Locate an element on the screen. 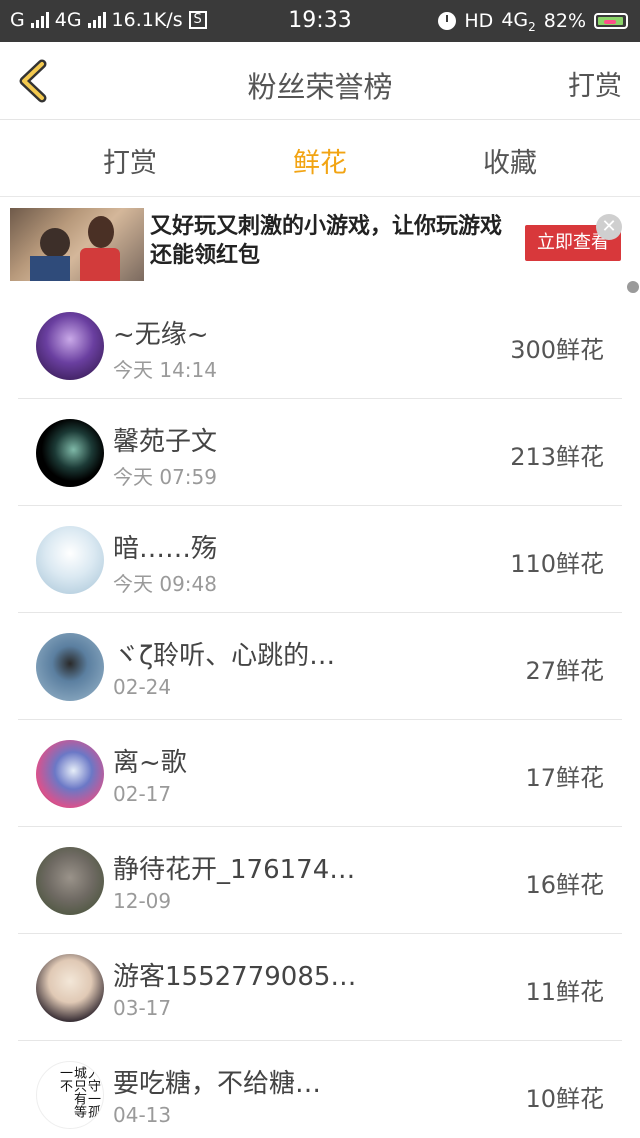 Image resolution: width=640 pixels, height=1138 pixels. status-bar: G 4G 16.1K/s S 19:33 HD 4G2 82% is located at coordinates (320, 21).